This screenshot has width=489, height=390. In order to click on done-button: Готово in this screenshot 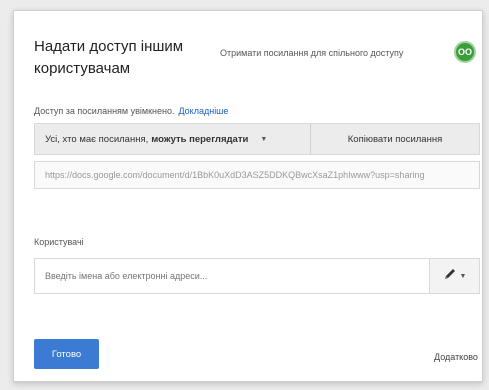, I will do `click(66, 354)`.